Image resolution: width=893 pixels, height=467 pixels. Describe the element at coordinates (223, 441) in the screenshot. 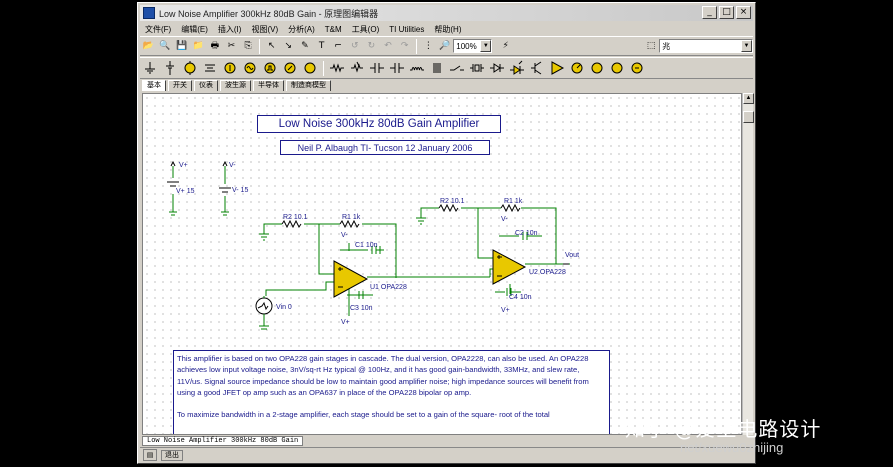

I see `document-tab: Low Noise Amplifier 300kHz 80dB Gain` at that location.